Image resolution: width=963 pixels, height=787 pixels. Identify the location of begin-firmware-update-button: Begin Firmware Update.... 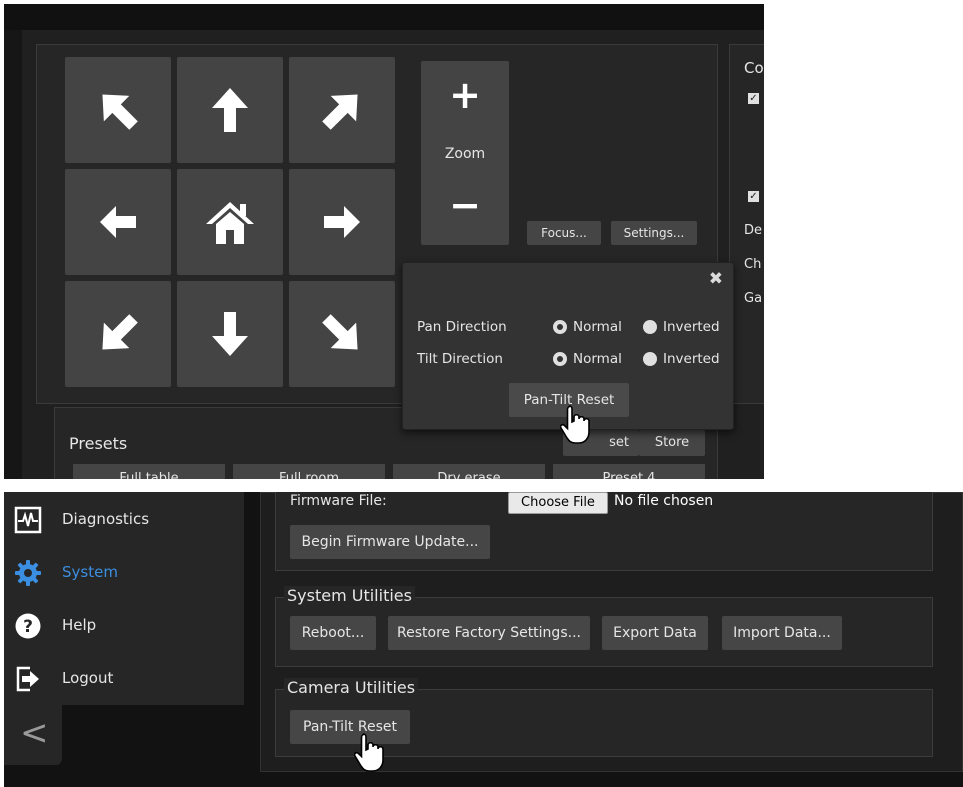
(390, 542).